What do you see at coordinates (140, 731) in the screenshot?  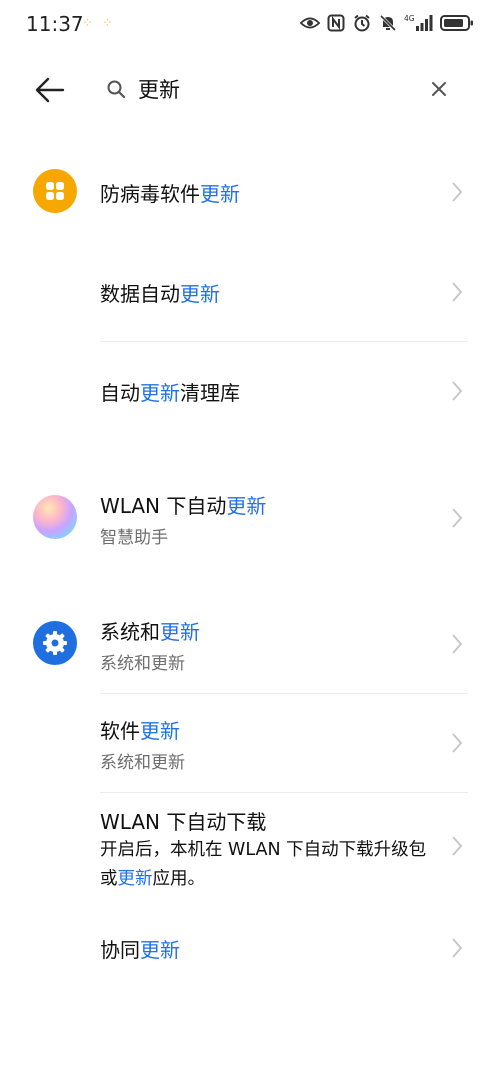 I see `result-title: 软件更新` at bounding box center [140, 731].